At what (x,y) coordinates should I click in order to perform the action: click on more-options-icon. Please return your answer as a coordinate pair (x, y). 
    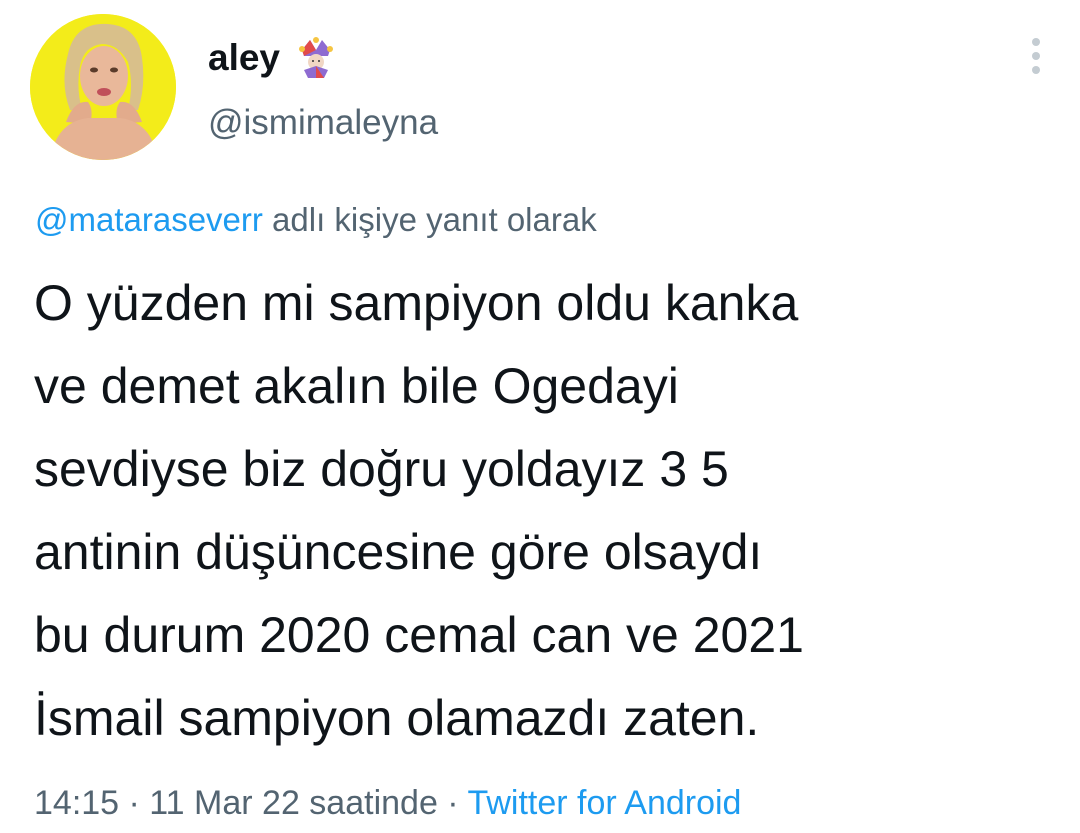
    Looking at the image, I should click on (1036, 58).